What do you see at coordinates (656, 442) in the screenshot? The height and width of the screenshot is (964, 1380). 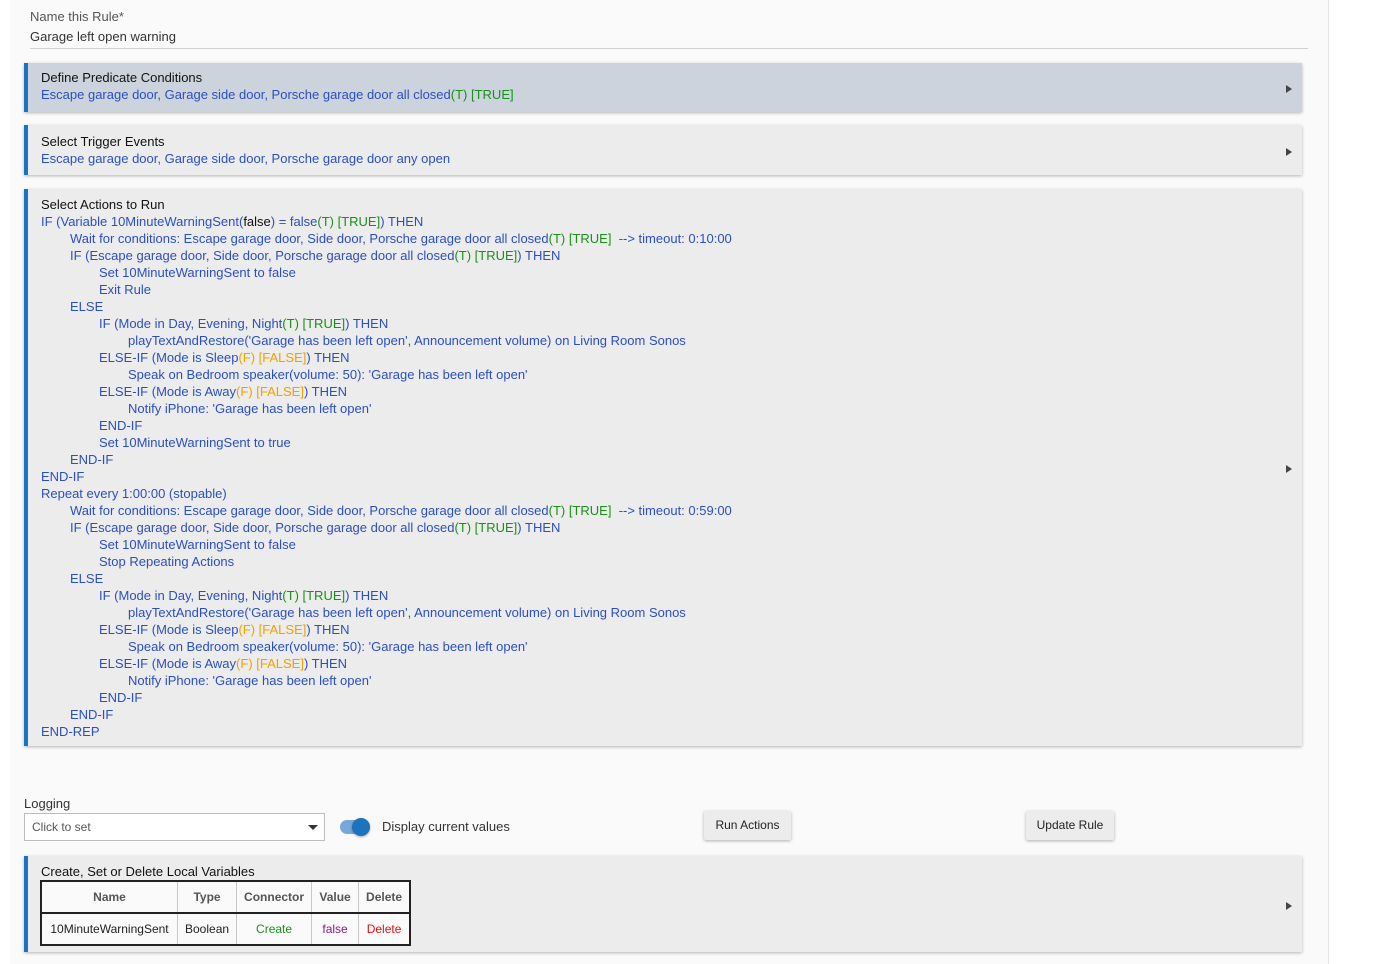 I see `action-line: Set 10MinuteWarningSent to true` at bounding box center [656, 442].